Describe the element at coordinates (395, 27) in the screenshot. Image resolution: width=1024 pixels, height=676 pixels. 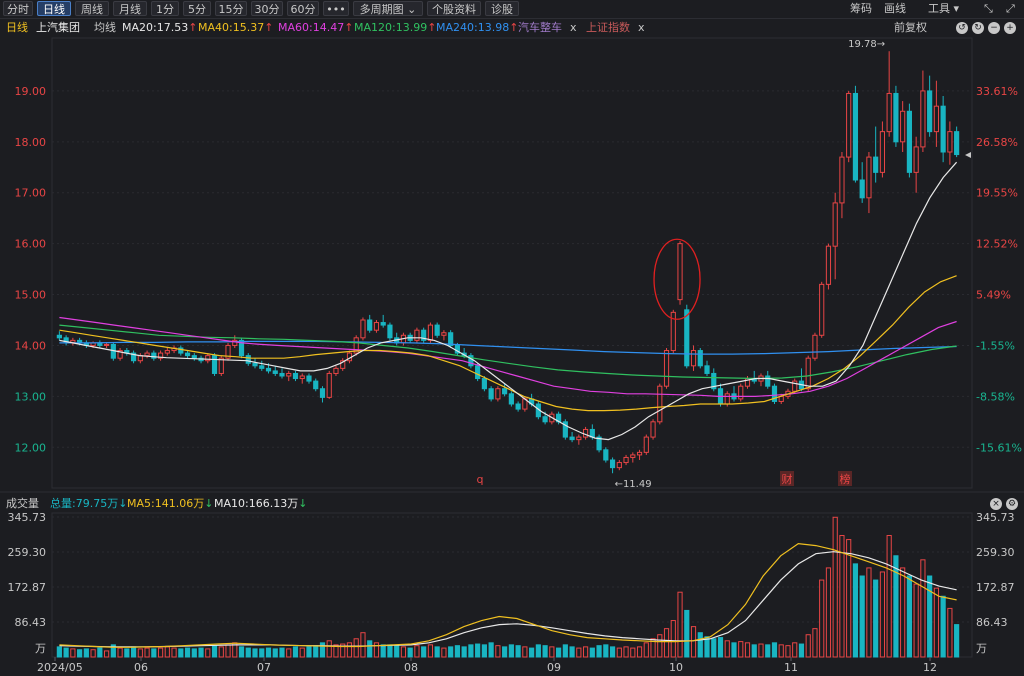
I see `ma-value-3: MA120:13.99↑` at that location.